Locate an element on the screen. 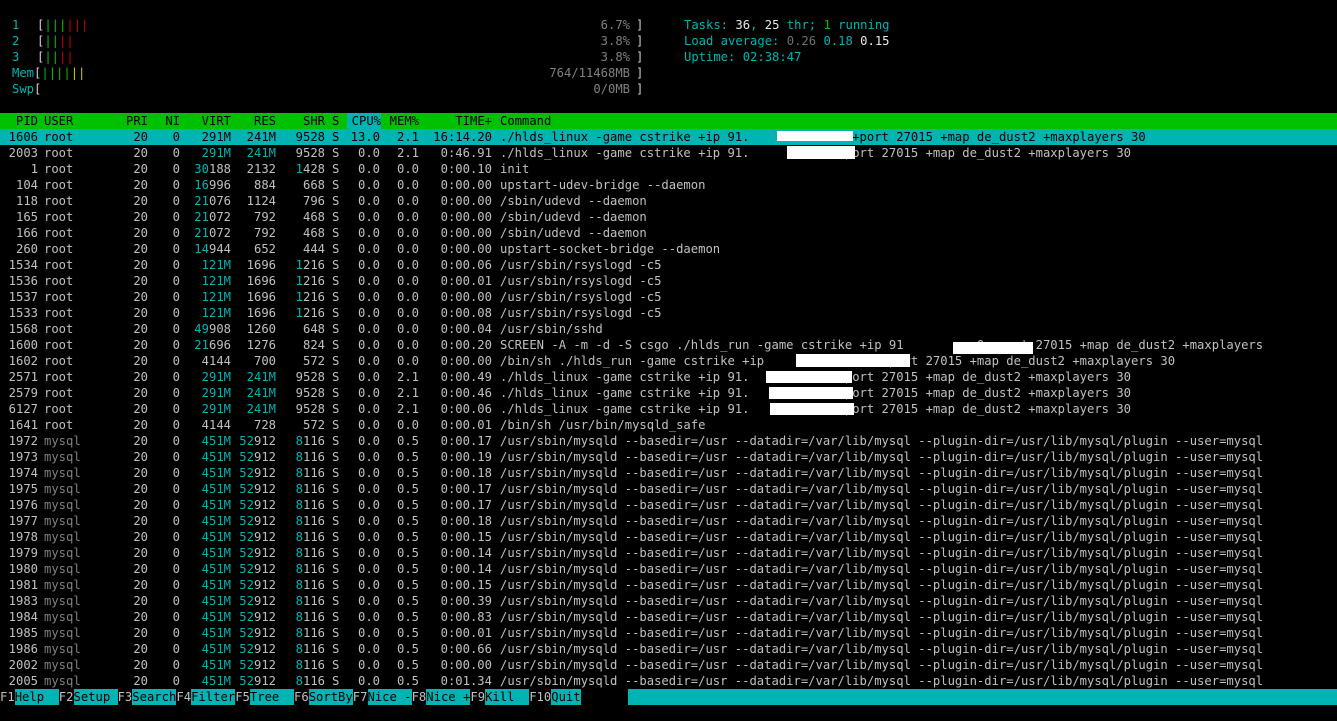 This screenshot has width=1337, height=721. process-user: root is located at coordinates (59, 217).